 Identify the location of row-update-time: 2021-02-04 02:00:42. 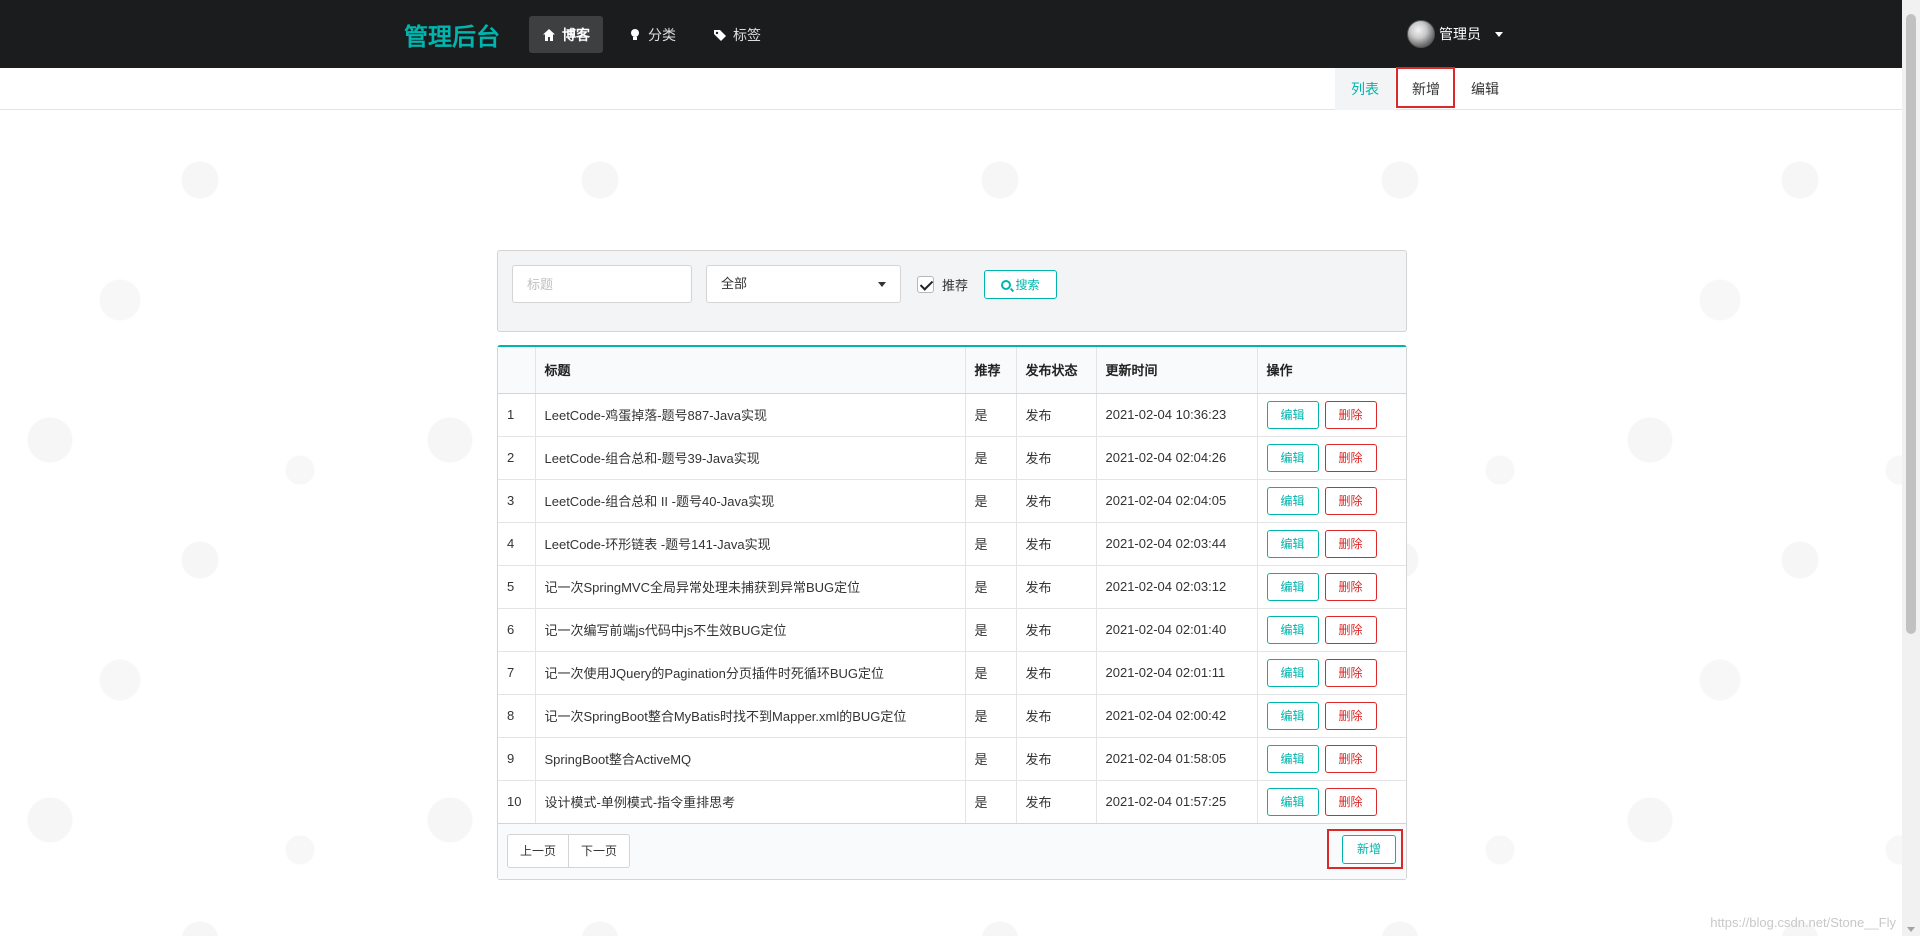
(1176, 716).